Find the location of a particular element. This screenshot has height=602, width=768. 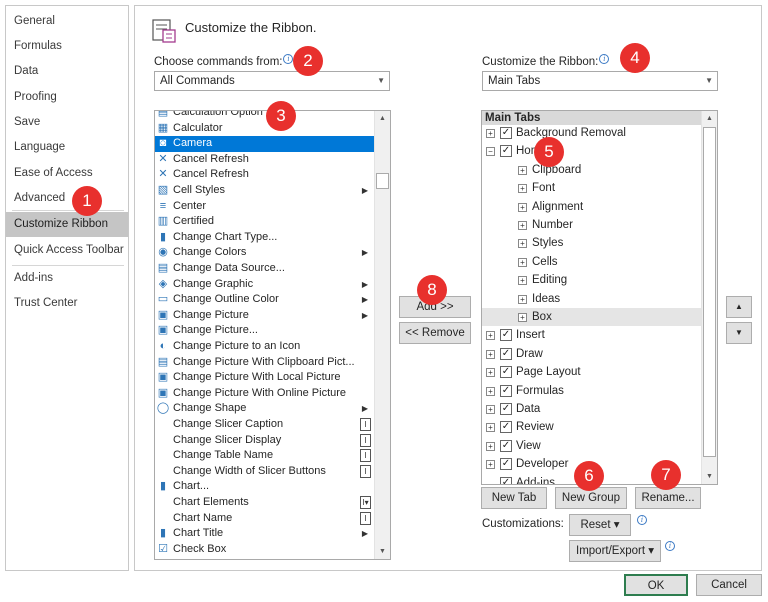

command-list-item: ◐ Change Picture to an Icon is located at coordinates (264, 347).